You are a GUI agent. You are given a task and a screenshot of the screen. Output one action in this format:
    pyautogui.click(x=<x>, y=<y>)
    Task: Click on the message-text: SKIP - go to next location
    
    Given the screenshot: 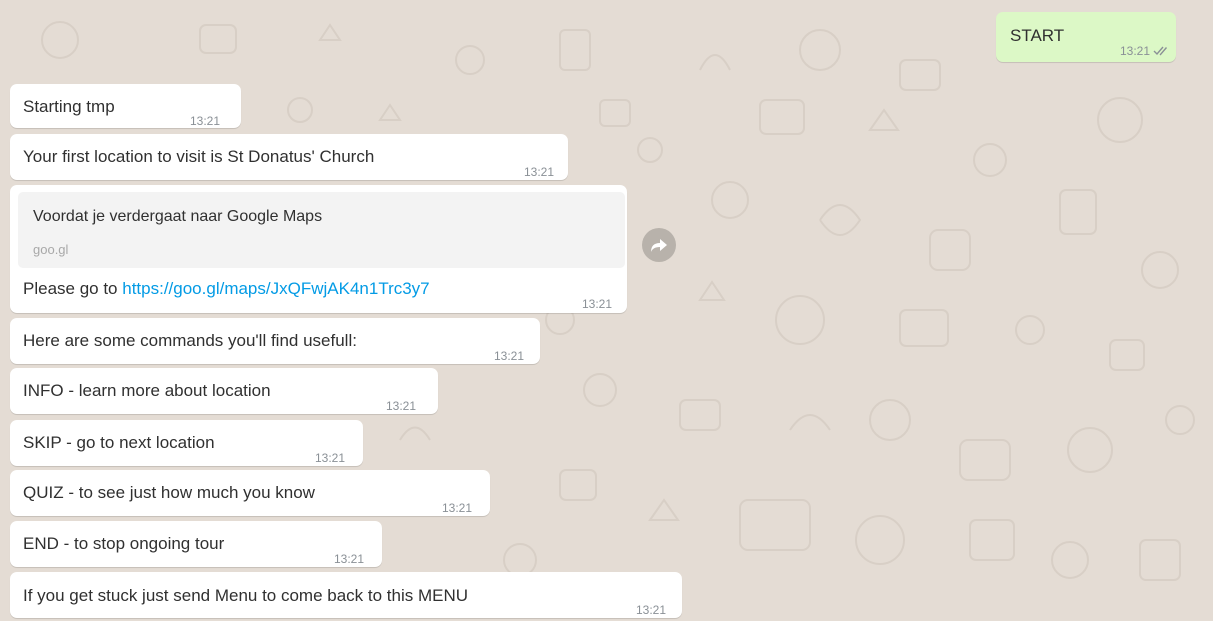 What is the action you would take?
    pyautogui.click(x=119, y=442)
    